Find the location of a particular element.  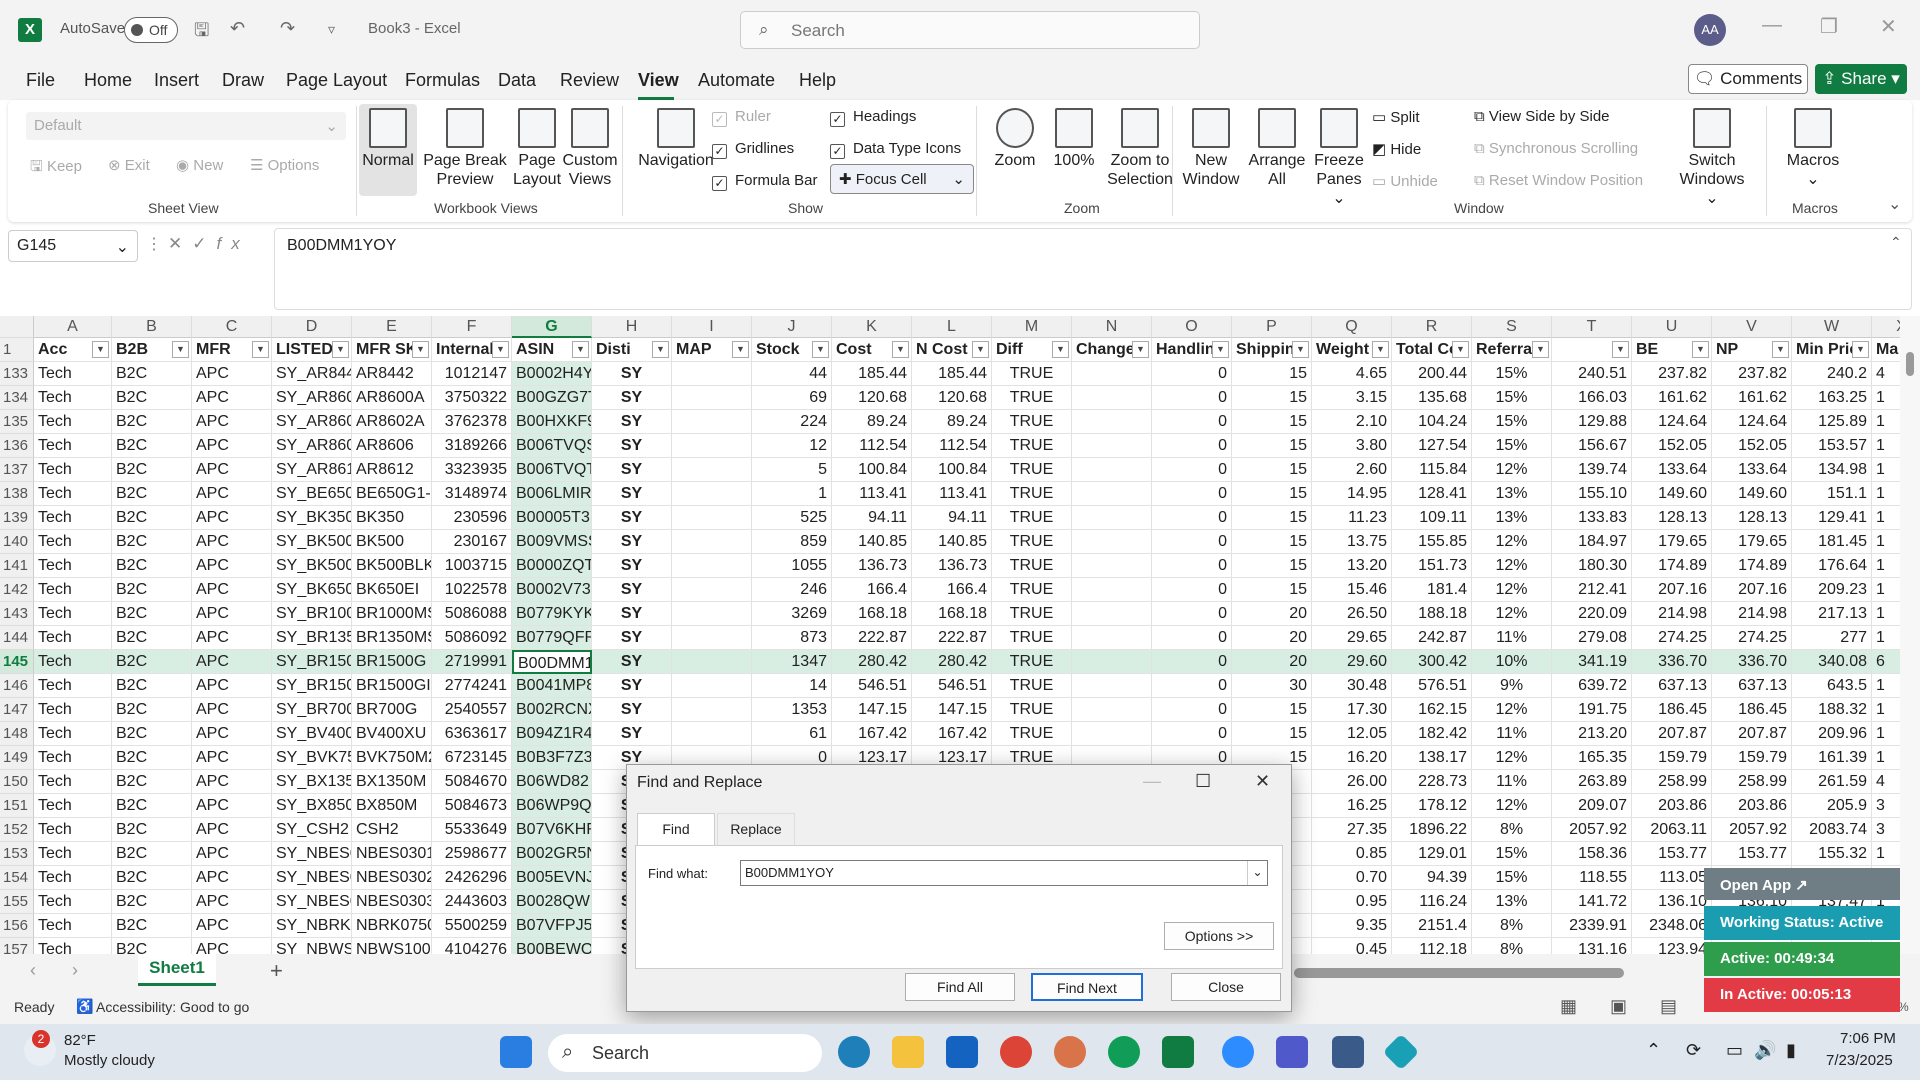

row-header: 143 is located at coordinates (17, 614).